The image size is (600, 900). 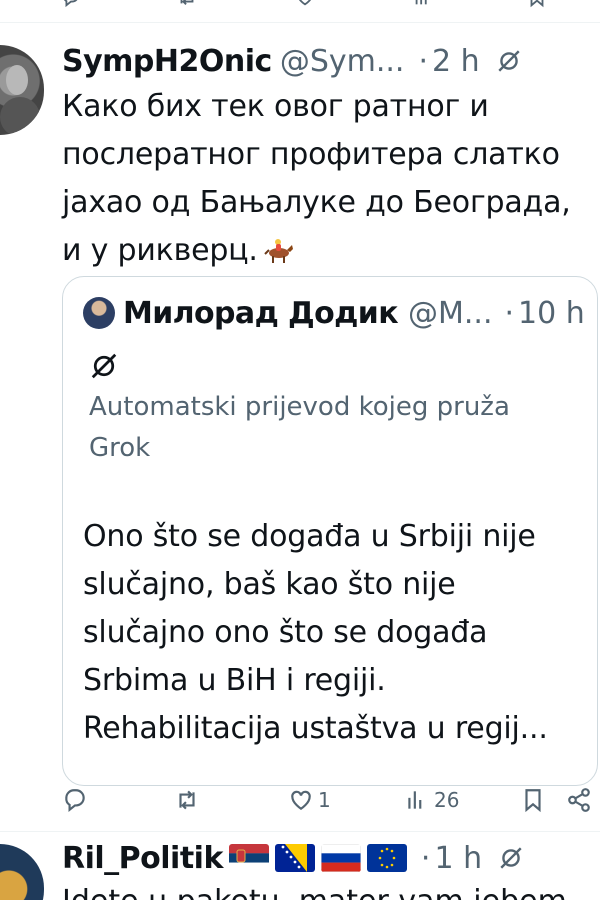 I want to click on russia-flag-icon, so click(x=340, y=858).